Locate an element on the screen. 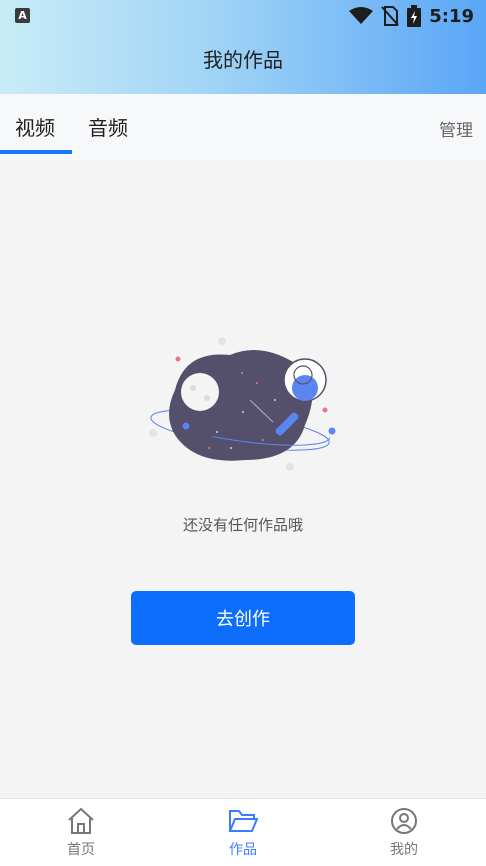  notification-a-icon: A is located at coordinates (22, 15).